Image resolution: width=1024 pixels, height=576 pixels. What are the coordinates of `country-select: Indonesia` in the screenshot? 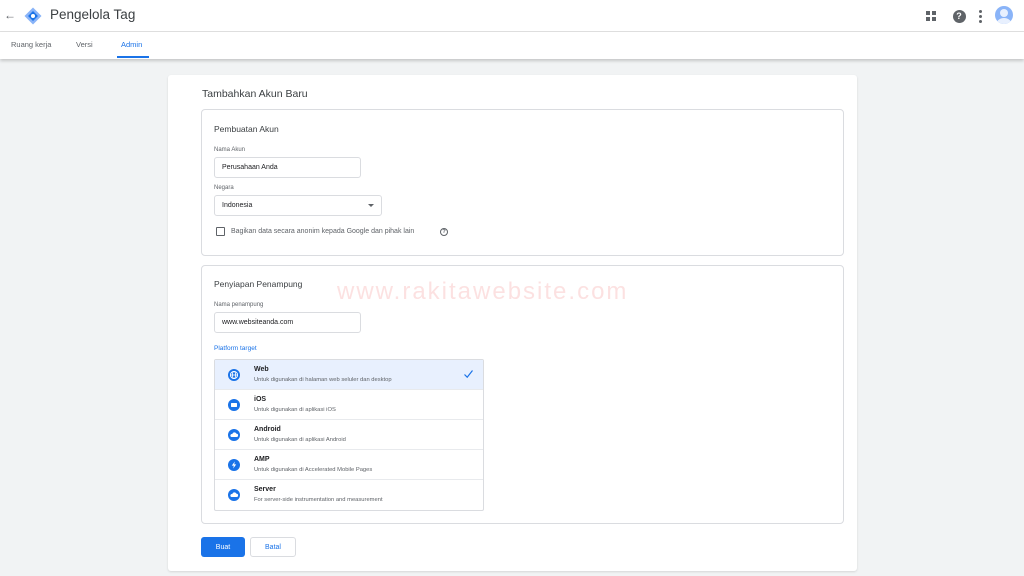 It's located at (298, 205).